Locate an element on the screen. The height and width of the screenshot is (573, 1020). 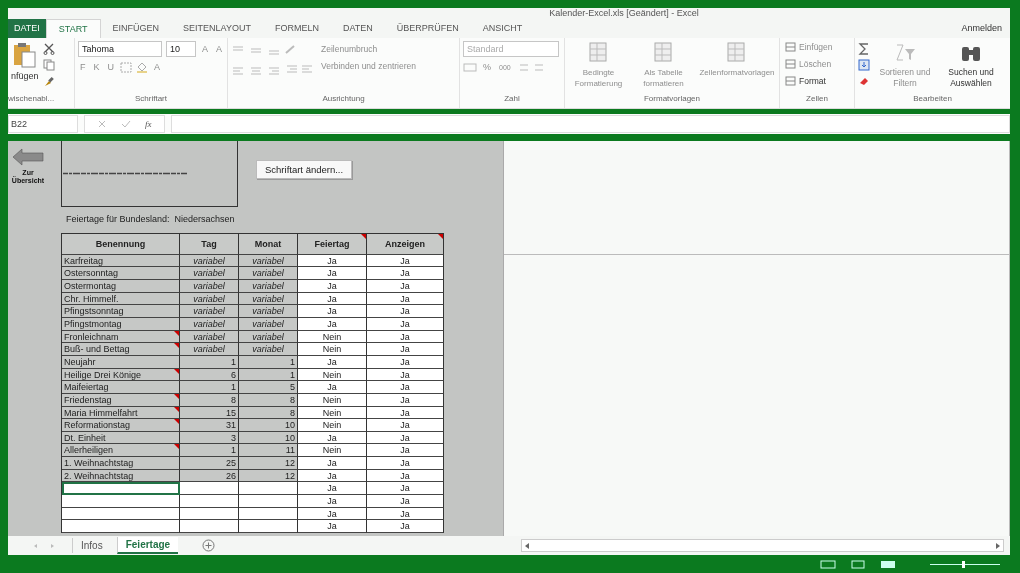
column-header: Tag is located at coordinates (209, 244).